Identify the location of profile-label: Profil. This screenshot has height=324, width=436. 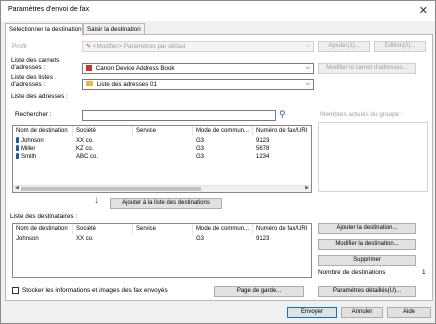
(19, 46).